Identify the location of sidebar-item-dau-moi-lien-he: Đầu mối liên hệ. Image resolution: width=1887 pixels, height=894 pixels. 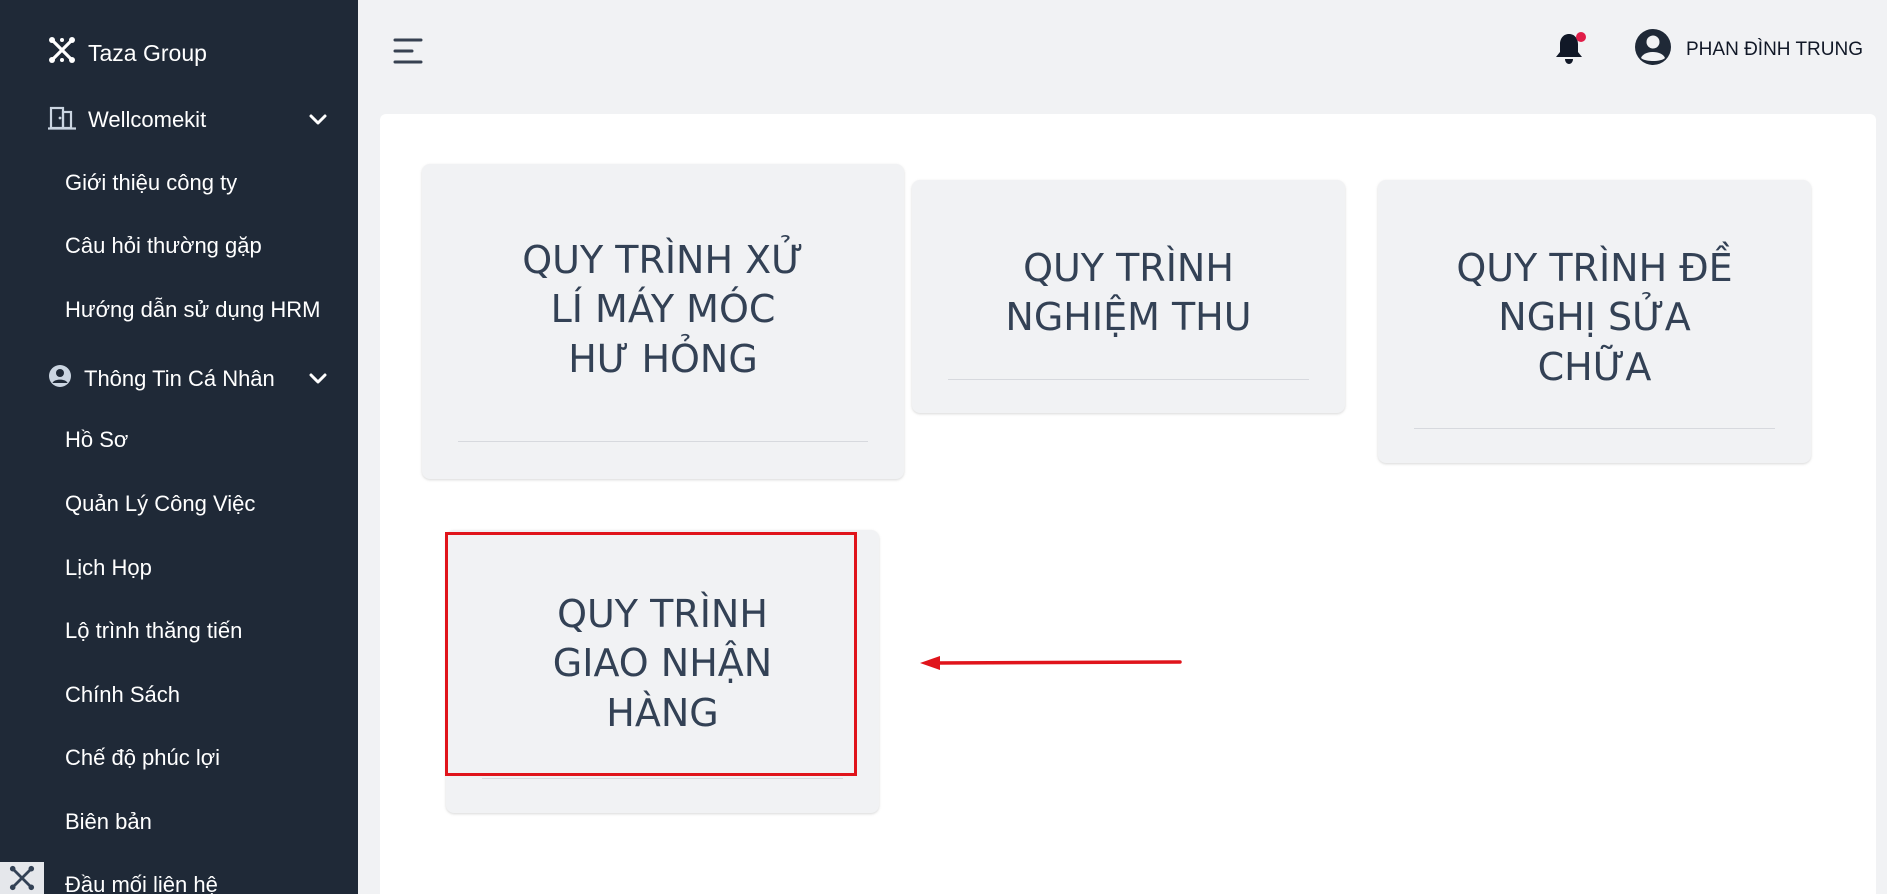
(141, 883).